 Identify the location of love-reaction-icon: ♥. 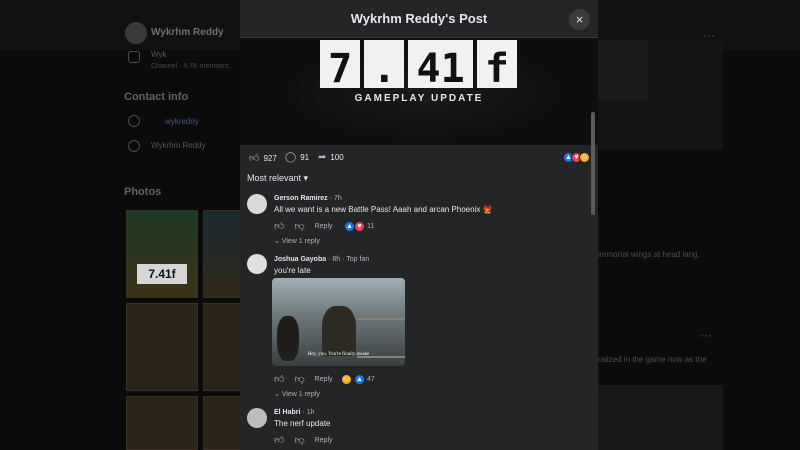
(359, 226).